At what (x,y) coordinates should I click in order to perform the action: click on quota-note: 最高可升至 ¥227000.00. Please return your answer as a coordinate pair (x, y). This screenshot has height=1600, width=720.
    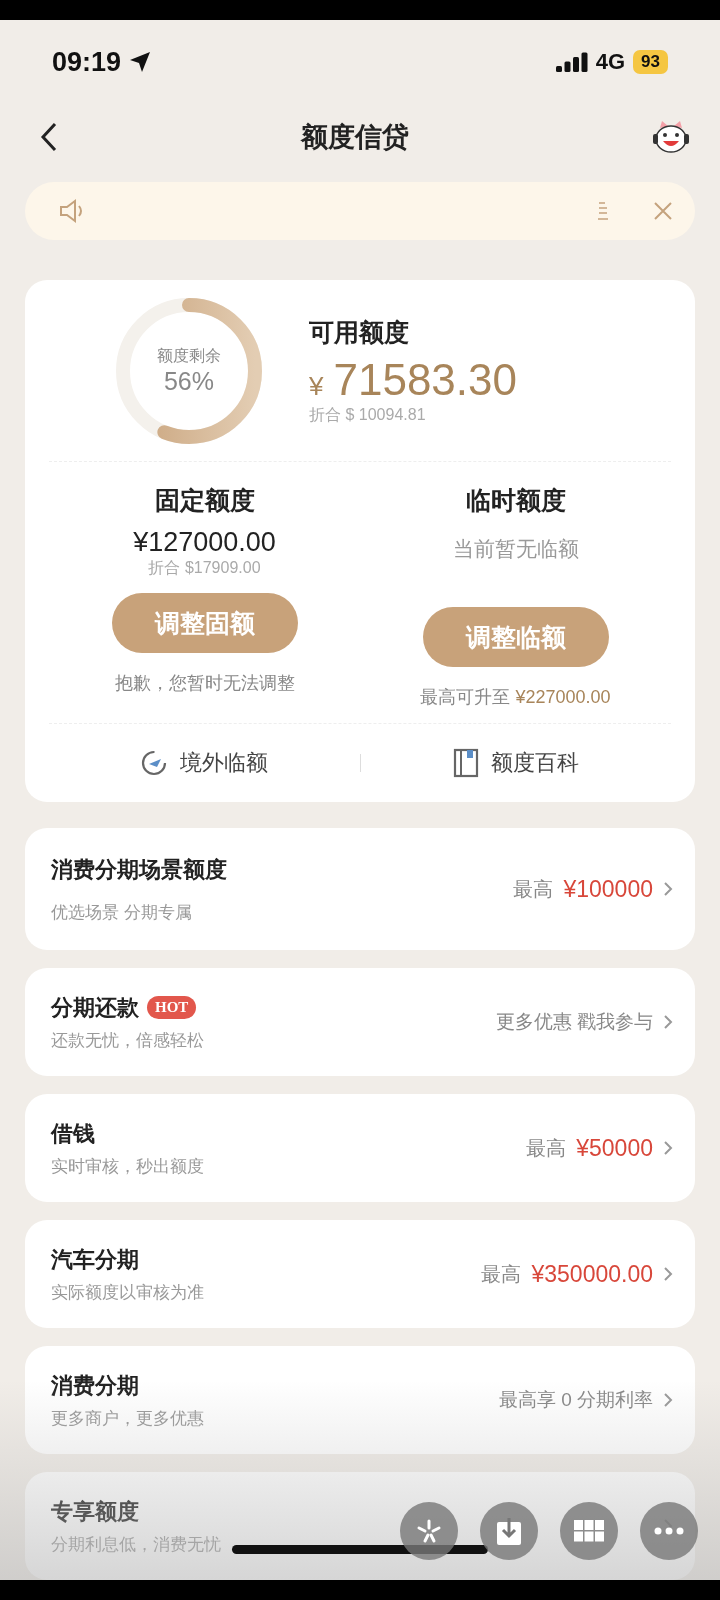
    Looking at the image, I should click on (515, 697).